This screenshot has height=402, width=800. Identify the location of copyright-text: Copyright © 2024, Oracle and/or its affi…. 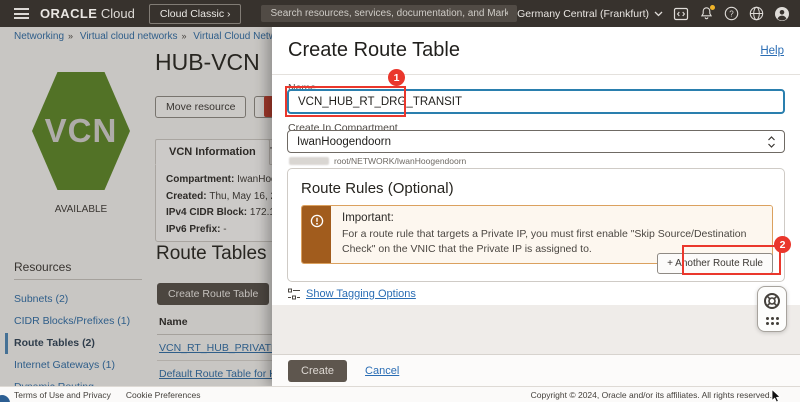
(651, 394).